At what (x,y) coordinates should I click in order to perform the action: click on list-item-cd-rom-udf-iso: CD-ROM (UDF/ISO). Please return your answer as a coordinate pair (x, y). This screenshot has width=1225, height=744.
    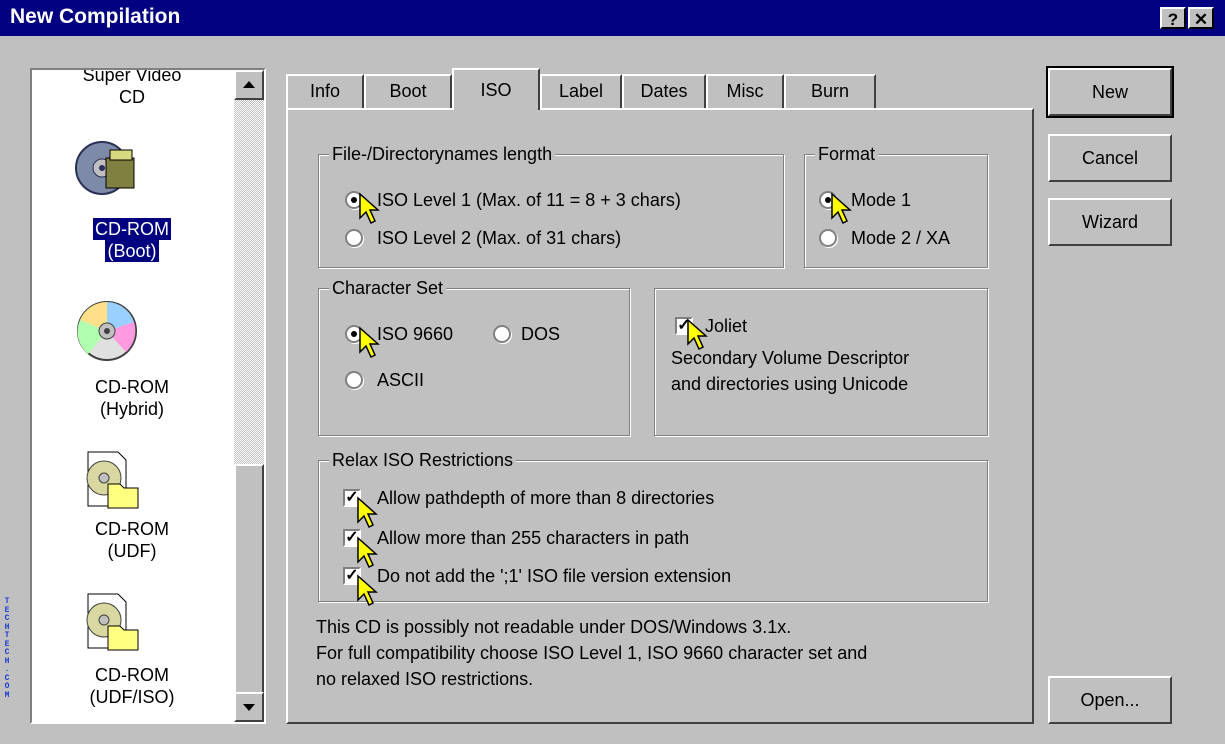
    Looking at the image, I should click on (132, 686).